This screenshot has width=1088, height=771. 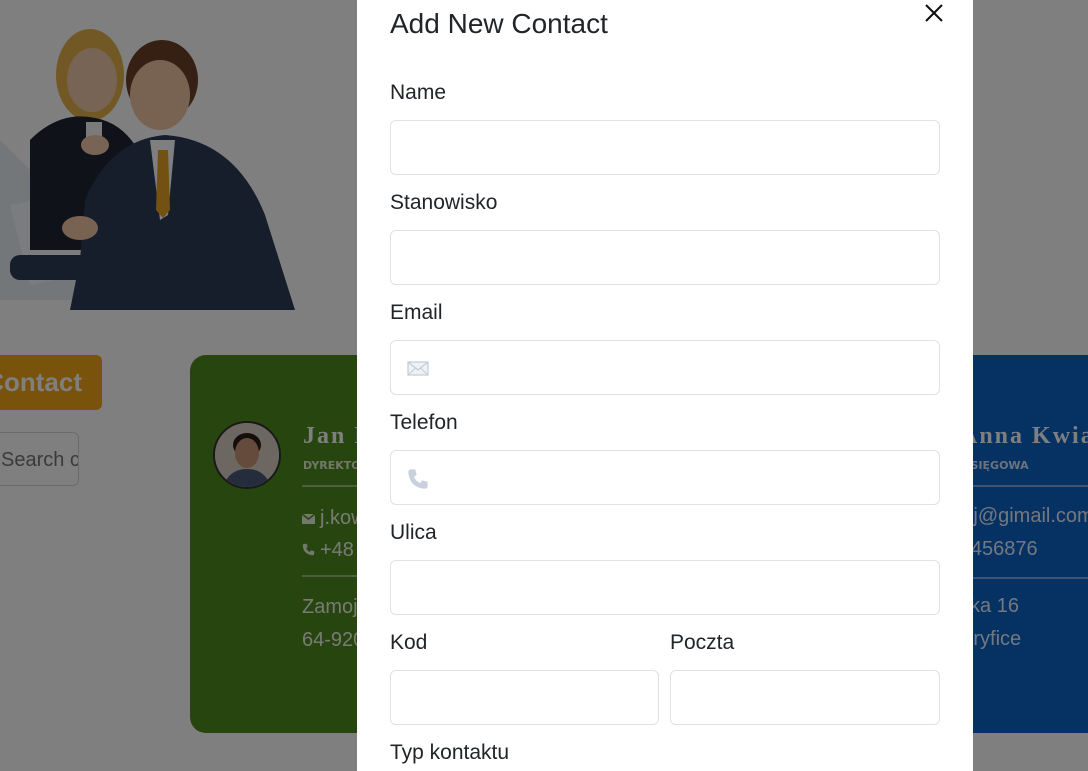 I want to click on typ-kontaktu-label: Typ kontaktu, so click(x=450, y=752).